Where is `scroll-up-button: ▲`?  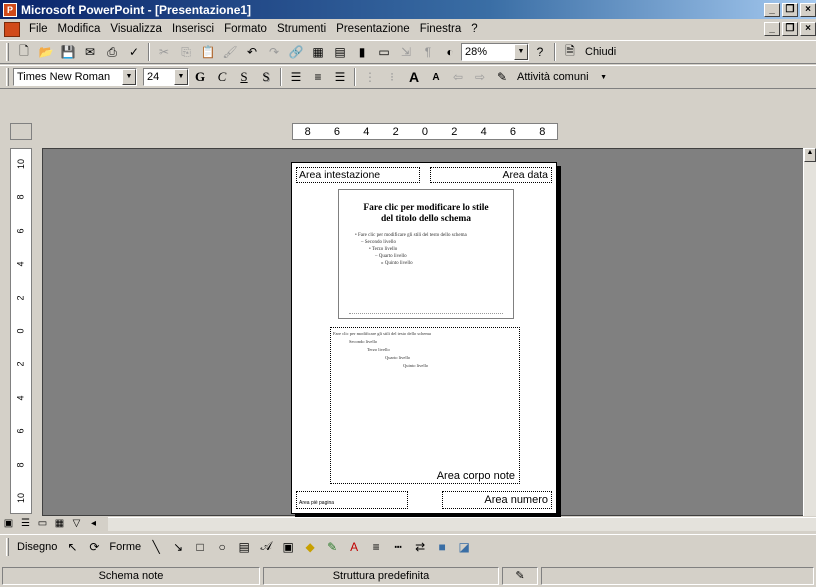 scroll-up-button: ▲ is located at coordinates (810, 155).